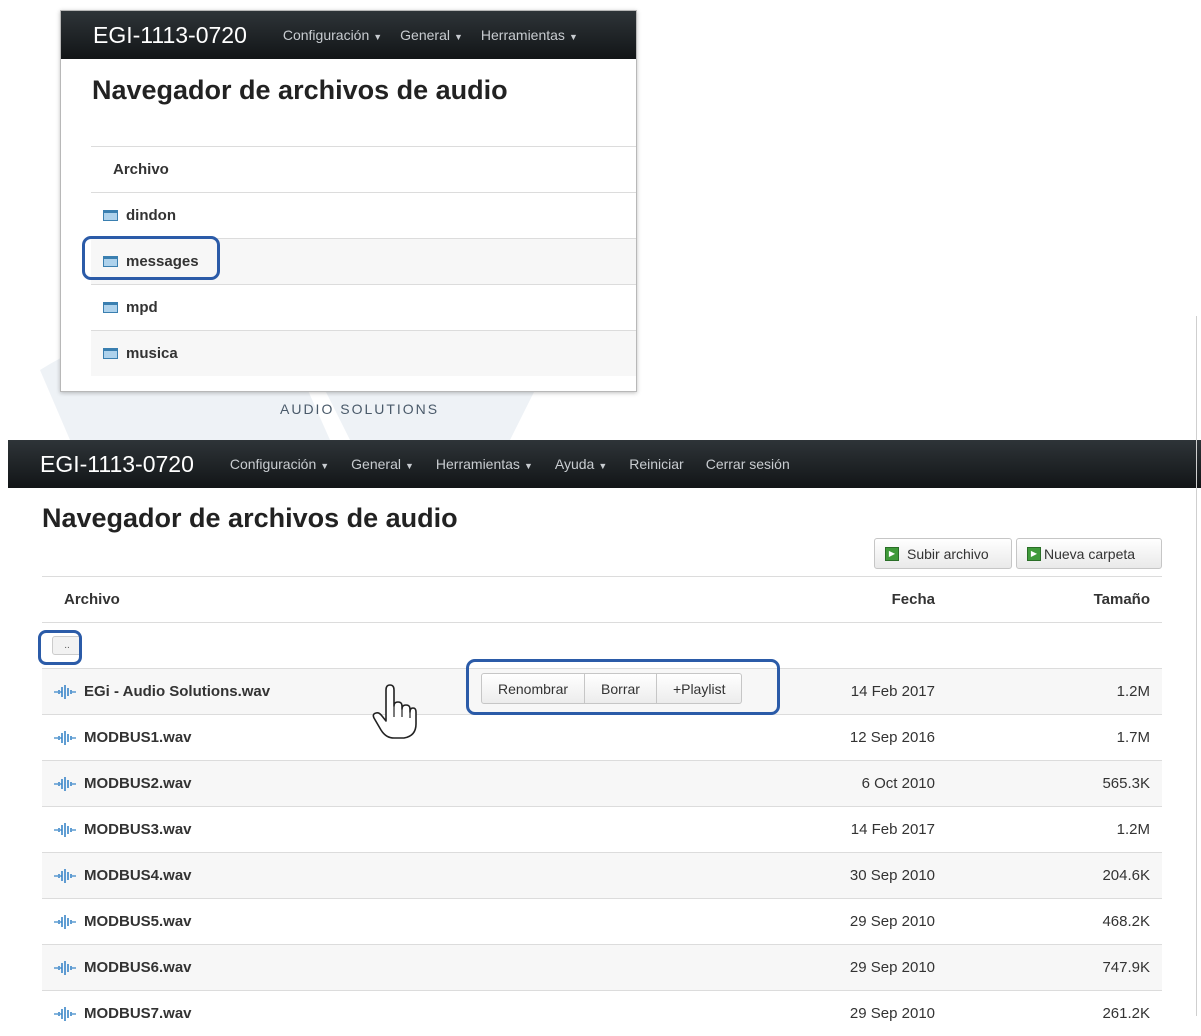 The height and width of the screenshot is (1036, 1201). I want to click on file-date: 6 Oct 2010, so click(898, 783).